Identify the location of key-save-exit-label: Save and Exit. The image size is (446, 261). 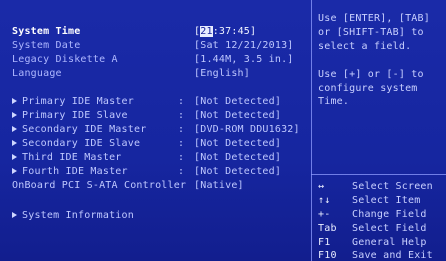
(392, 255).